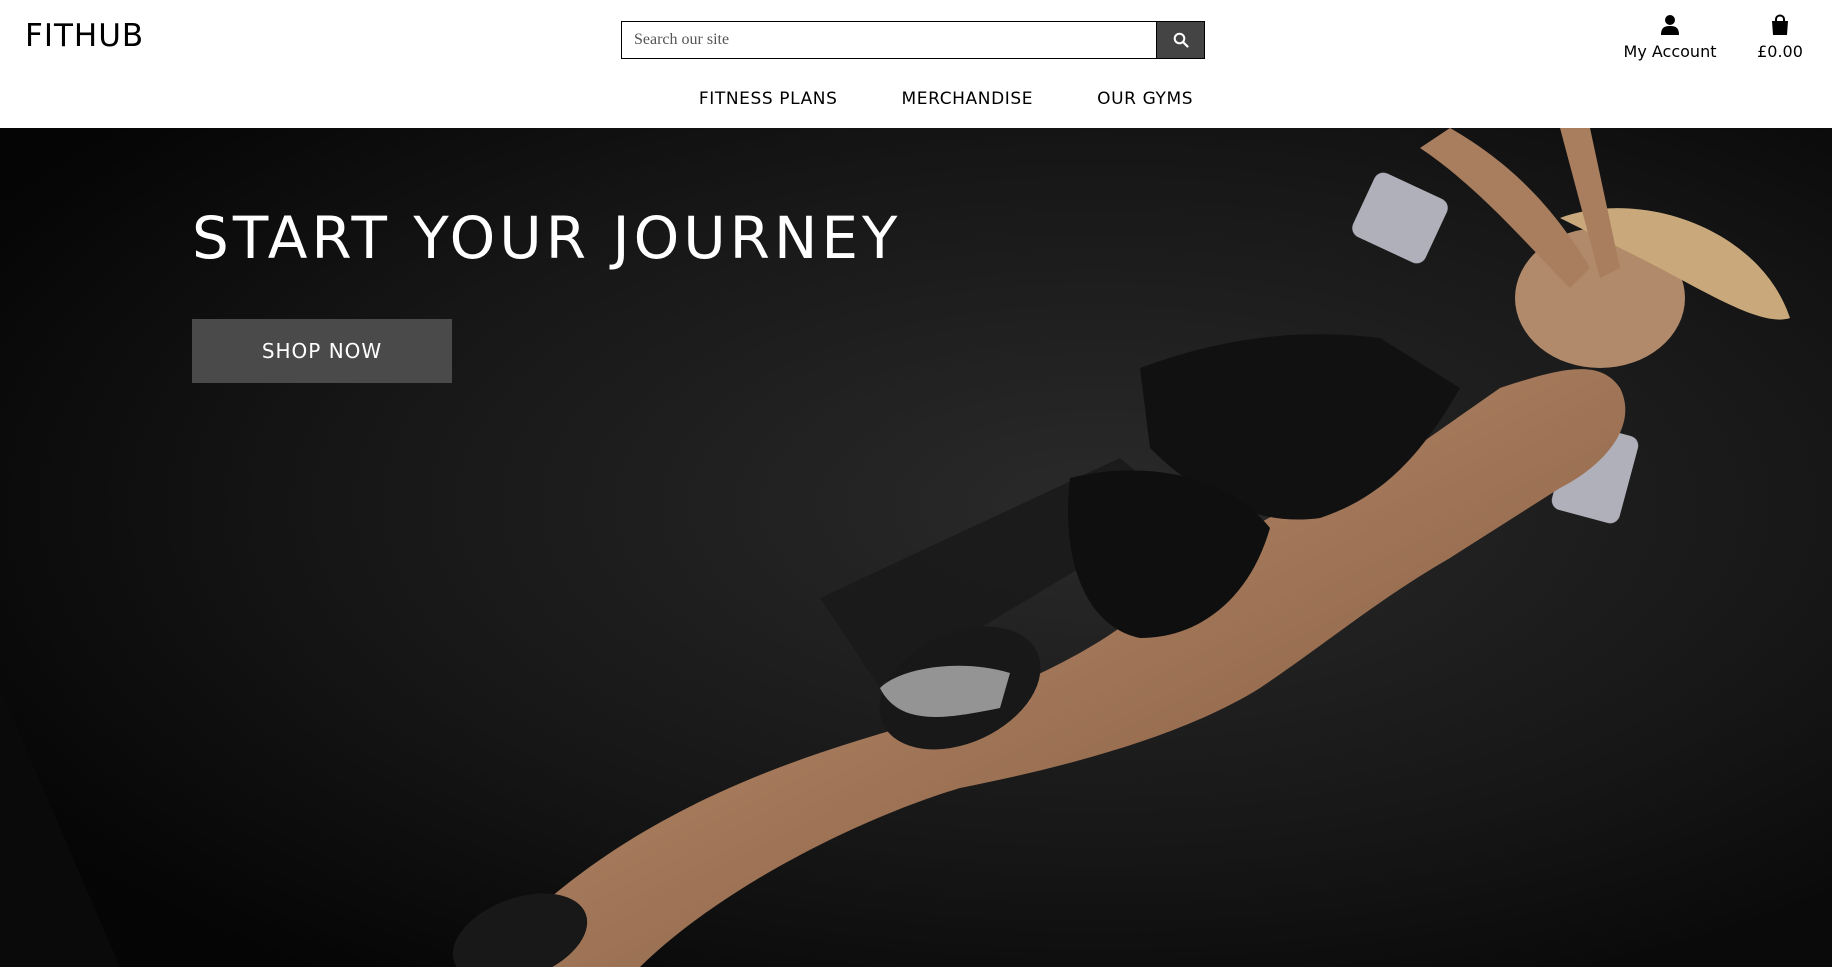 The image size is (1832, 967). I want to click on search-form, so click(913, 40).